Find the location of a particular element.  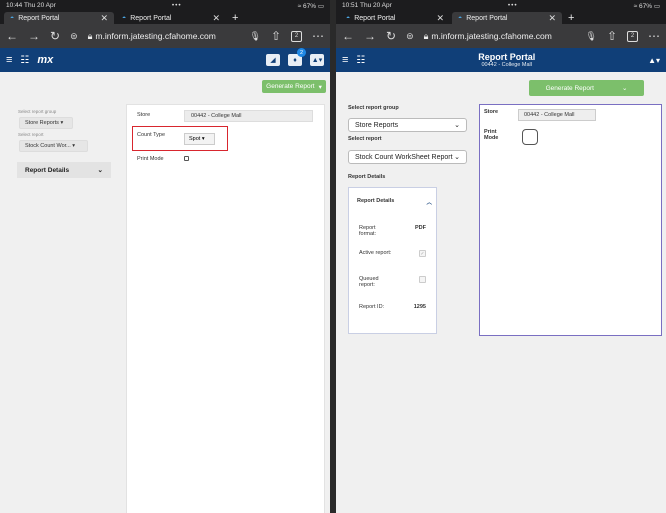

report-select: Stock Count WorkSheet Report ⌄ is located at coordinates (407, 157).